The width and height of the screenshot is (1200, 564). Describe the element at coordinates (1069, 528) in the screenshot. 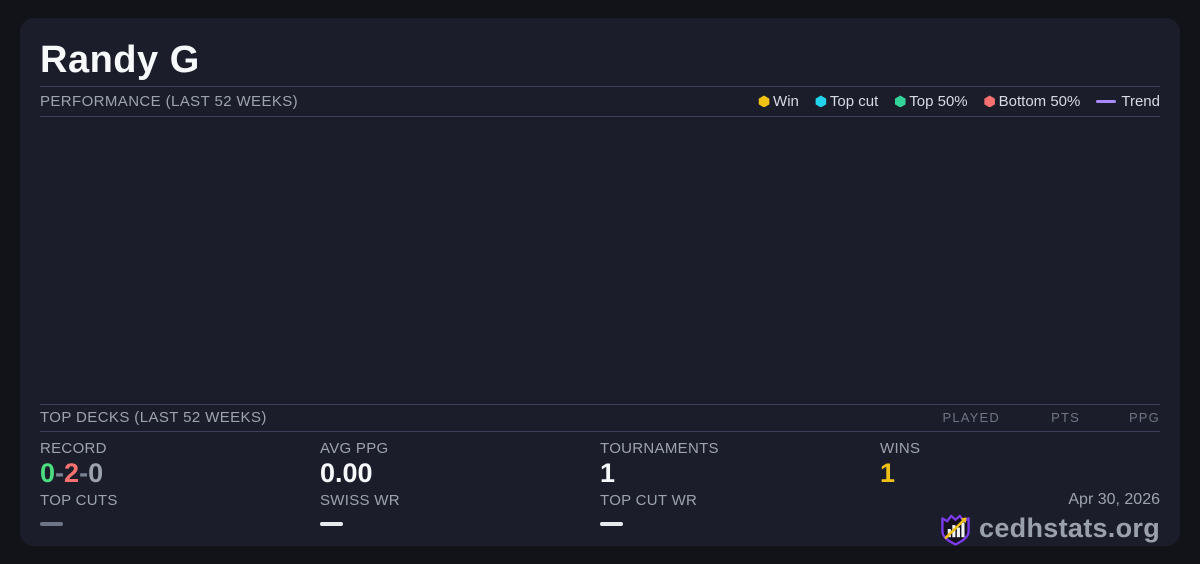

I see `brand-name: cedhstats.org` at that location.